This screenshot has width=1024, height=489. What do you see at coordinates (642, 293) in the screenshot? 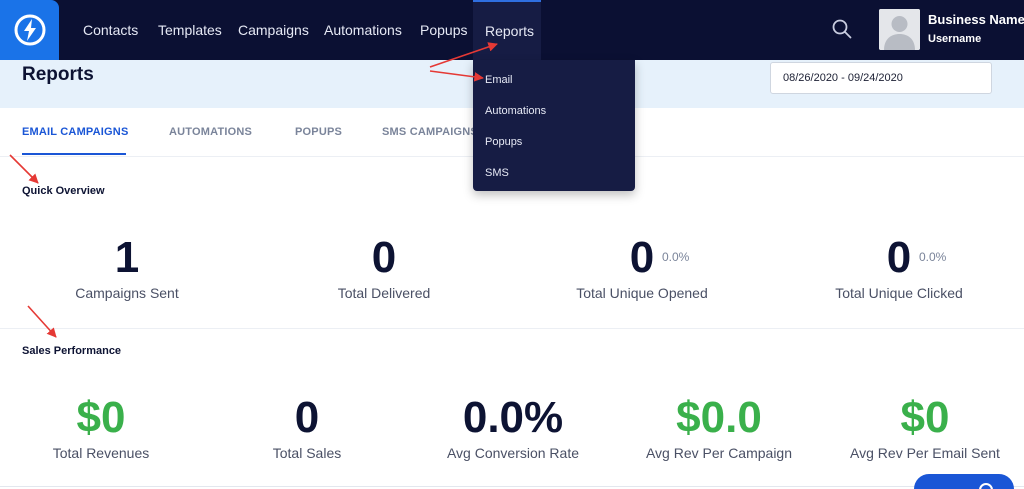
I see `stat-label: Total Unique Opened` at bounding box center [642, 293].